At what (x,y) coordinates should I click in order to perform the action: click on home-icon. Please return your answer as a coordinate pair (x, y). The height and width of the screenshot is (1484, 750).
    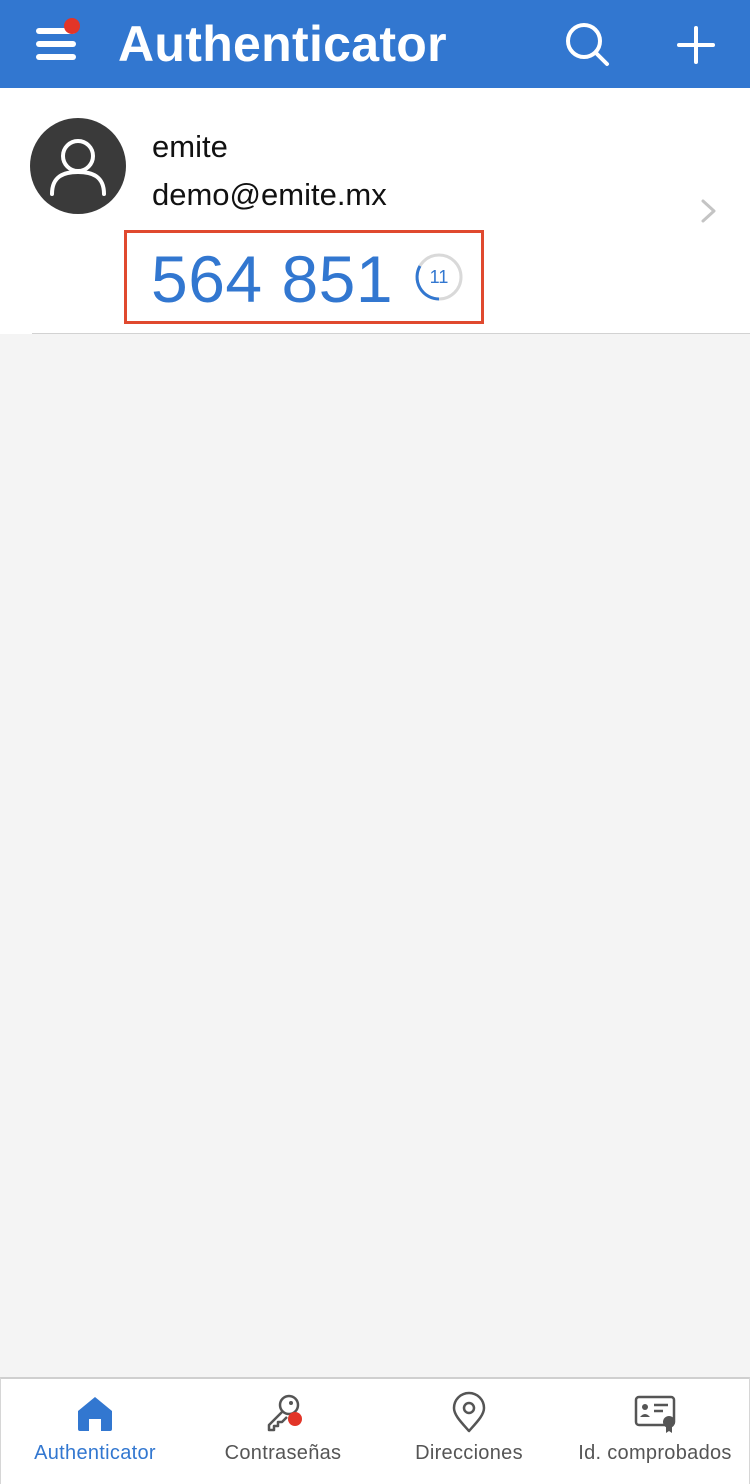
    Looking at the image, I should click on (95, 1414).